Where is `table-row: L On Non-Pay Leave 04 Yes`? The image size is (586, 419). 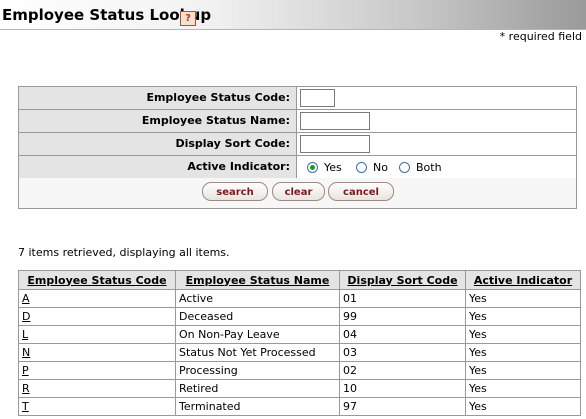 table-row: L On Non-Pay Leave 04 Yes is located at coordinates (299, 334).